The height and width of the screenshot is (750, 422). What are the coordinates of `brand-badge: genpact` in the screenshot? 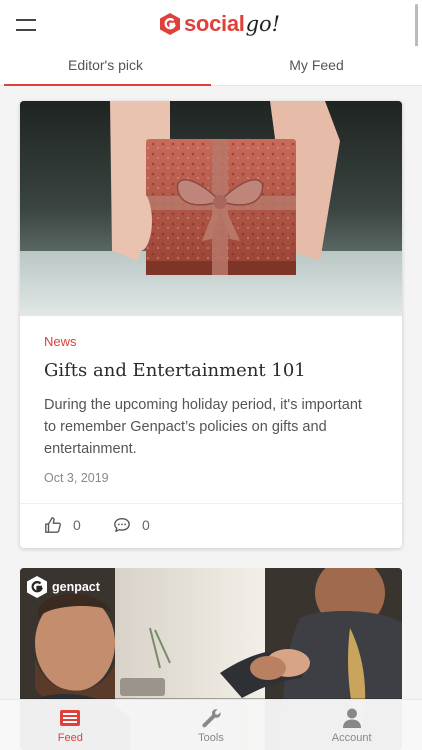 It's located at (63, 587).